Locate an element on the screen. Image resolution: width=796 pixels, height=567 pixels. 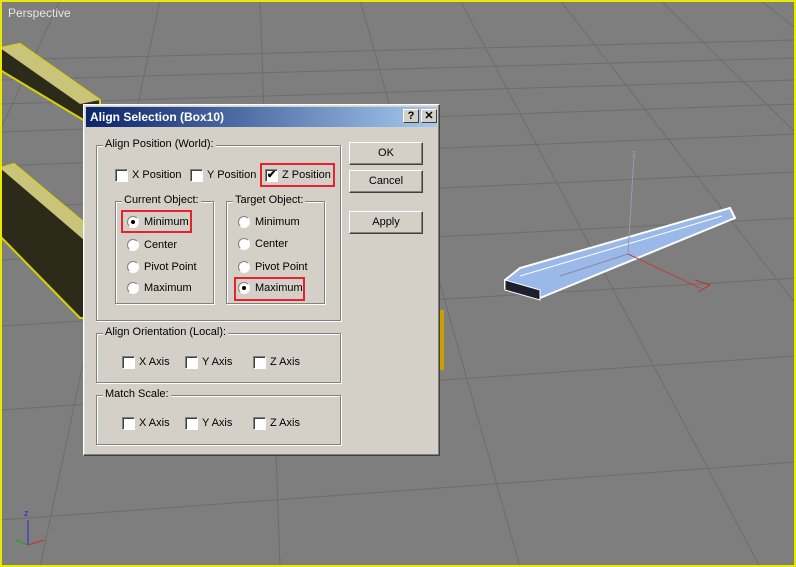
current-minimum-highlight is located at coordinates (156, 221).